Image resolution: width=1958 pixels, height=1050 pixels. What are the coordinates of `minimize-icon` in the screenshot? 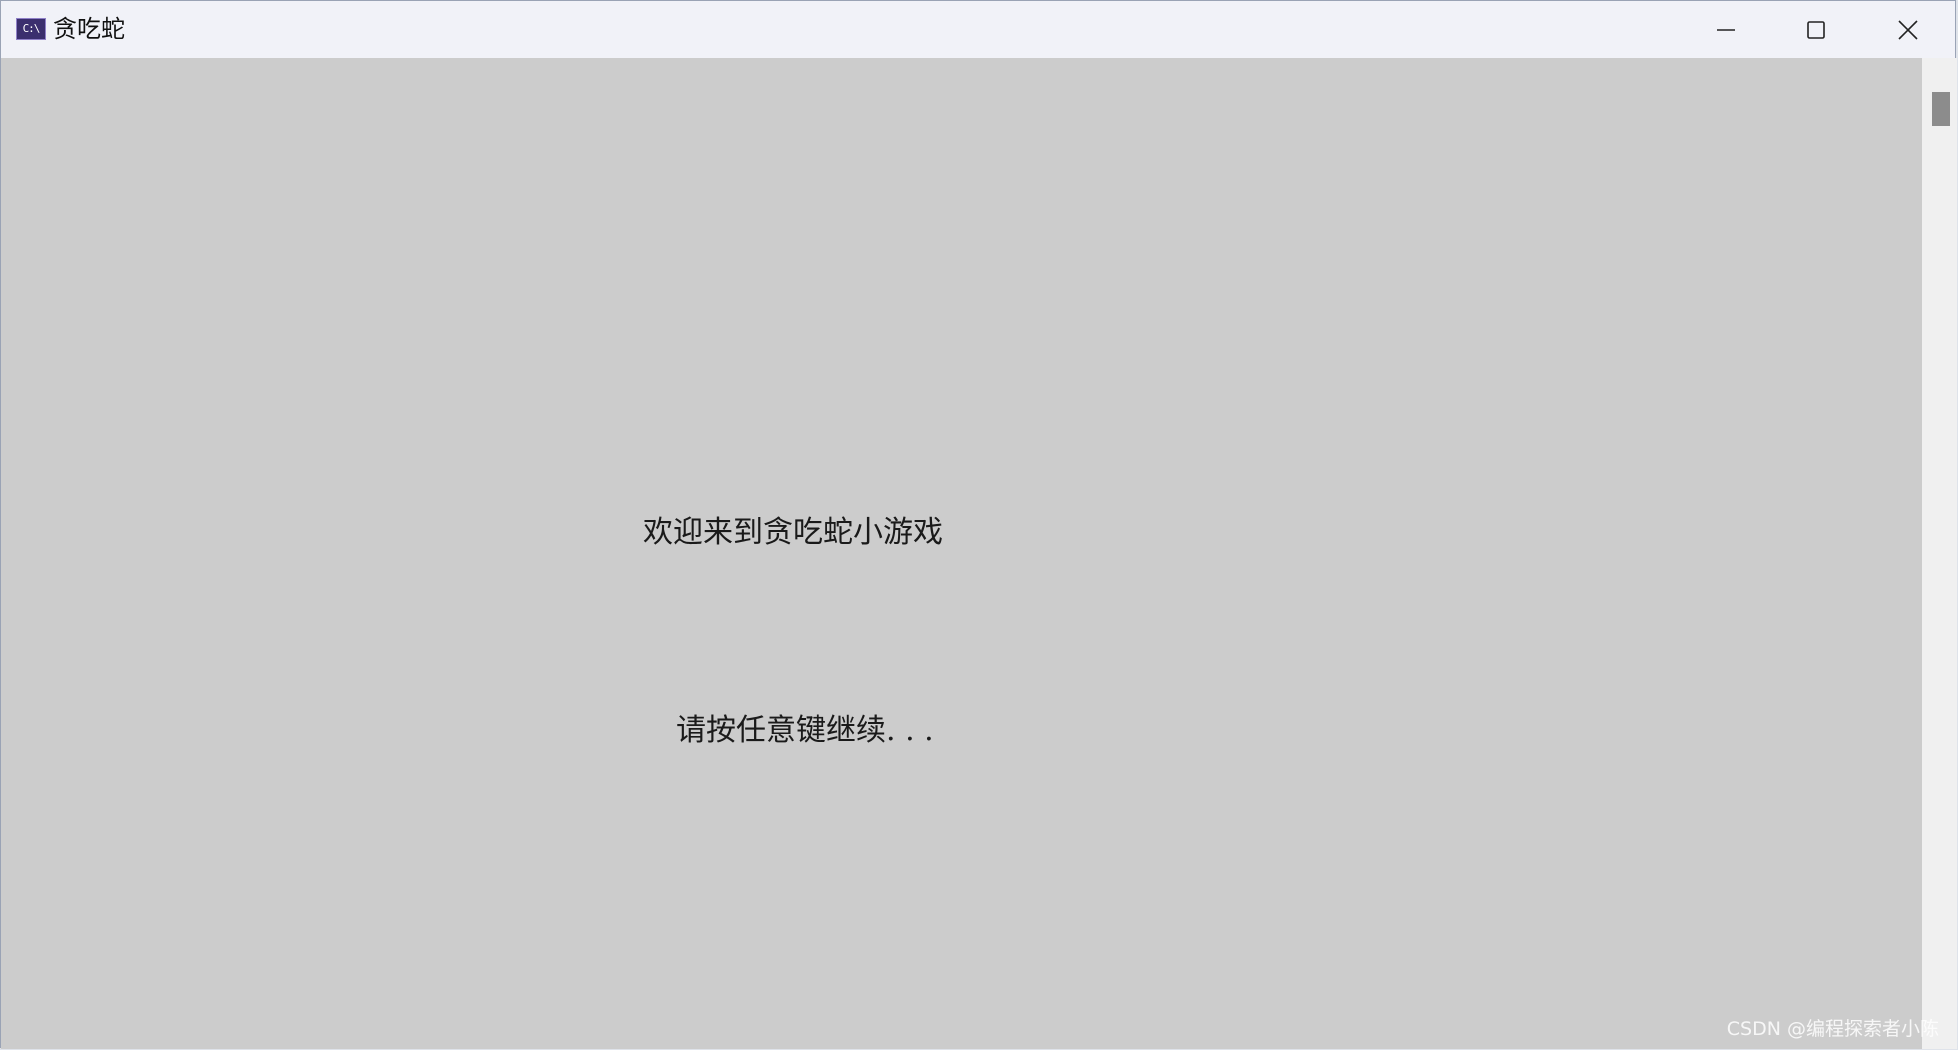 It's located at (1726, 29).